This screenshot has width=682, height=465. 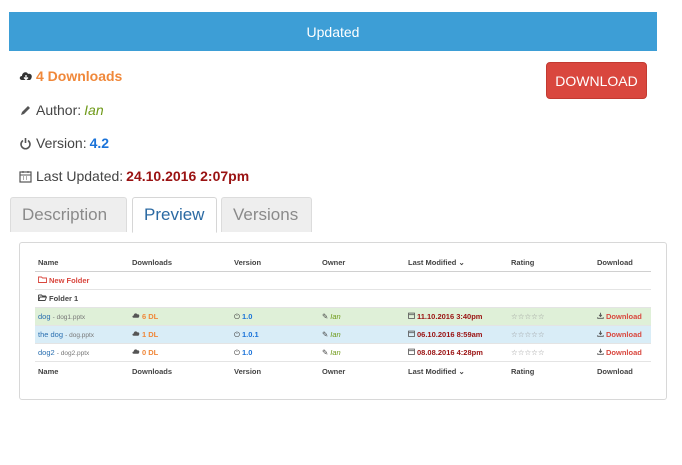 What do you see at coordinates (266, 214) in the screenshot?
I see `tab-versions: Versions` at bounding box center [266, 214].